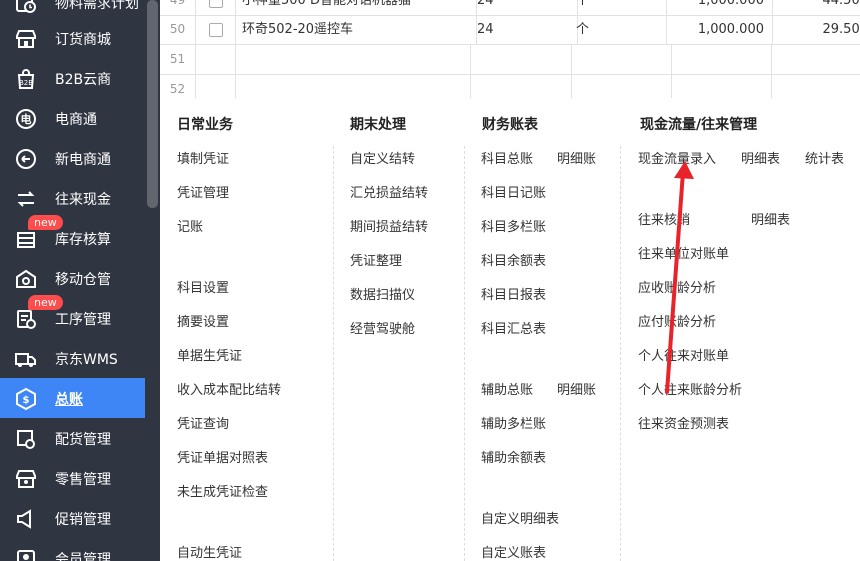 The width and height of the screenshot is (860, 561). What do you see at coordinates (824, 157) in the screenshot?
I see `menu-item-cashflow-statistics: 统计表` at bounding box center [824, 157].